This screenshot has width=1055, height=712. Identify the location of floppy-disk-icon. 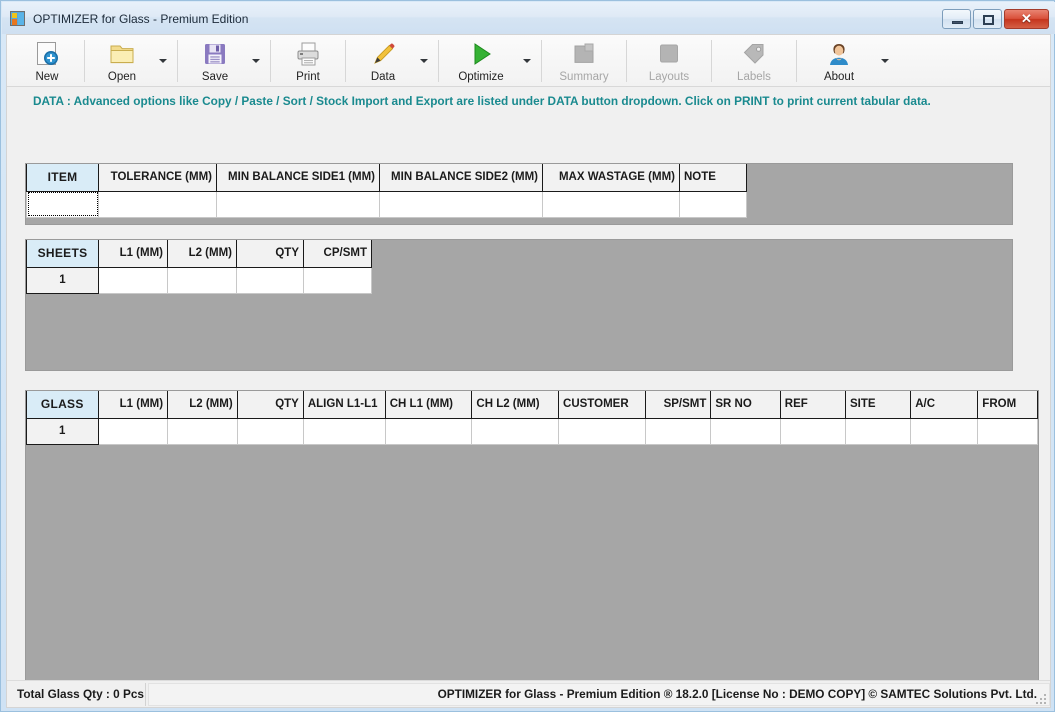
(215, 54).